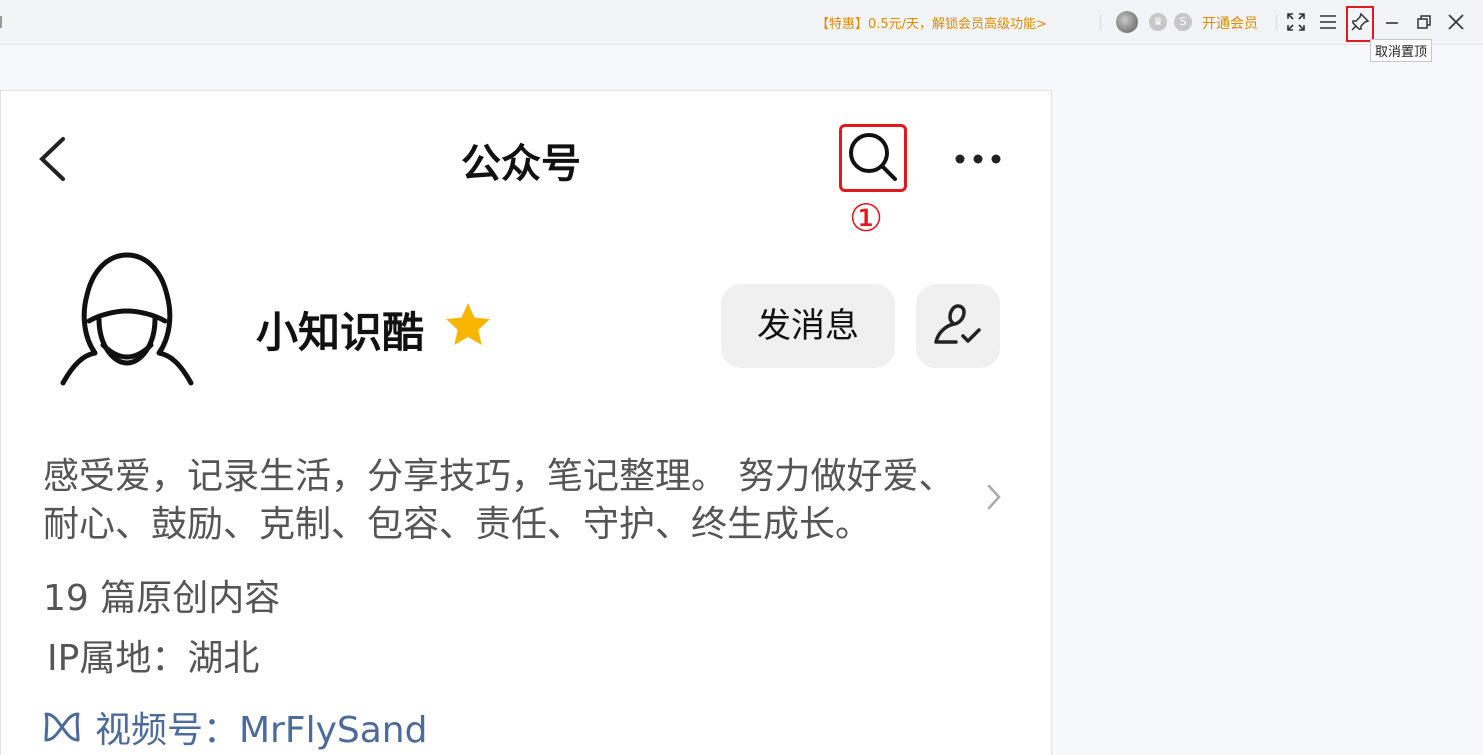 This screenshot has width=1483, height=755. What do you see at coordinates (866, 218) in the screenshot?
I see `step-annotation: ①` at bounding box center [866, 218].